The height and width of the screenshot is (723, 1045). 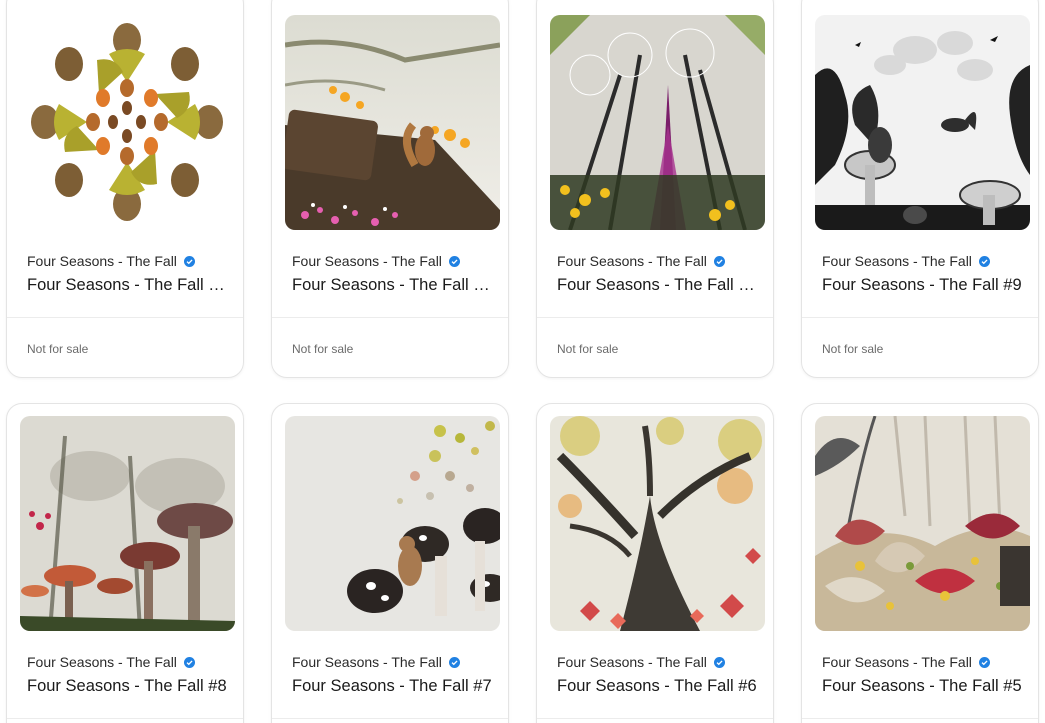 What do you see at coordinates (129, 686) in the screenshot?
I see `nft-title: Four Seasons - The Fall #8` at bounding box center [129, 686].